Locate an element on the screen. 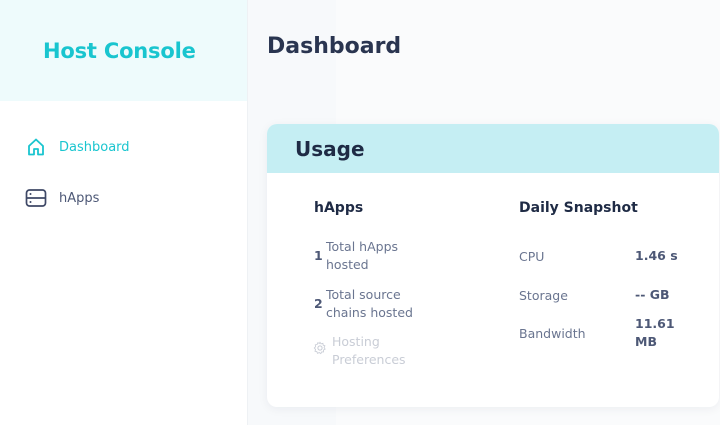  usage-card-title: Usage is located at coordinates (330, 148).